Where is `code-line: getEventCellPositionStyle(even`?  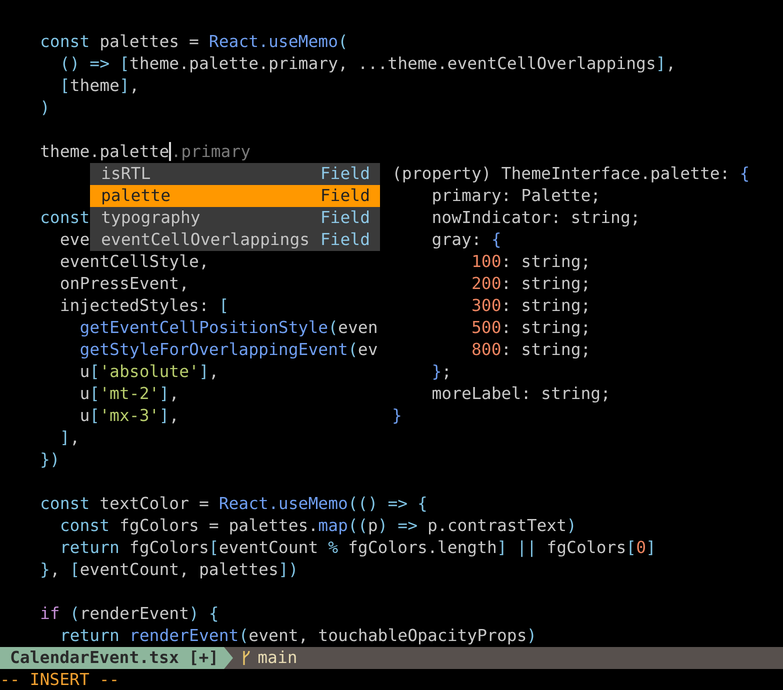
code-line: getEventCellPositionStyle(even is located at coordinates (228, 328).